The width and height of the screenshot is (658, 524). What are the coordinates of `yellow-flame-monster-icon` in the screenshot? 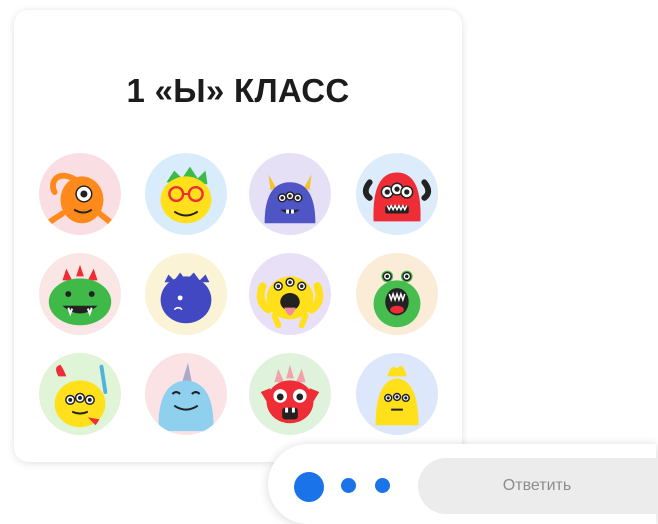 It's located at (397, 394).